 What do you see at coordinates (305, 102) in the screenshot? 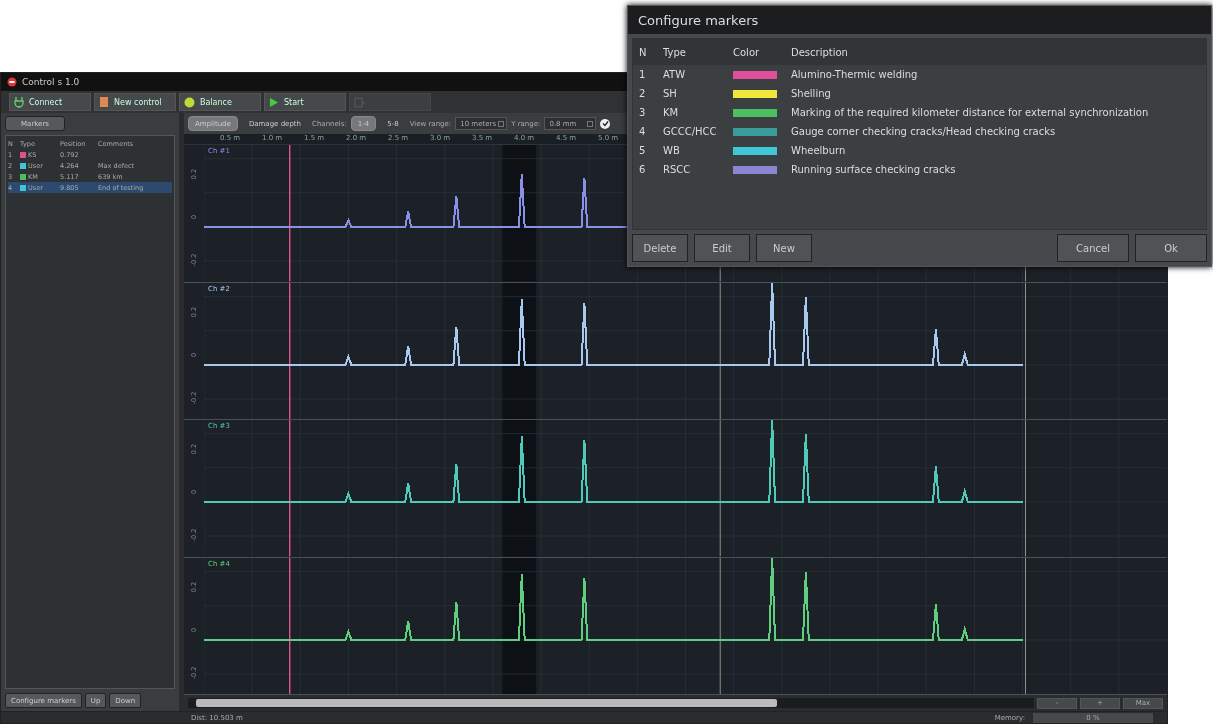
I see `toolbar-button: Start` at bounding box center [305, 102].